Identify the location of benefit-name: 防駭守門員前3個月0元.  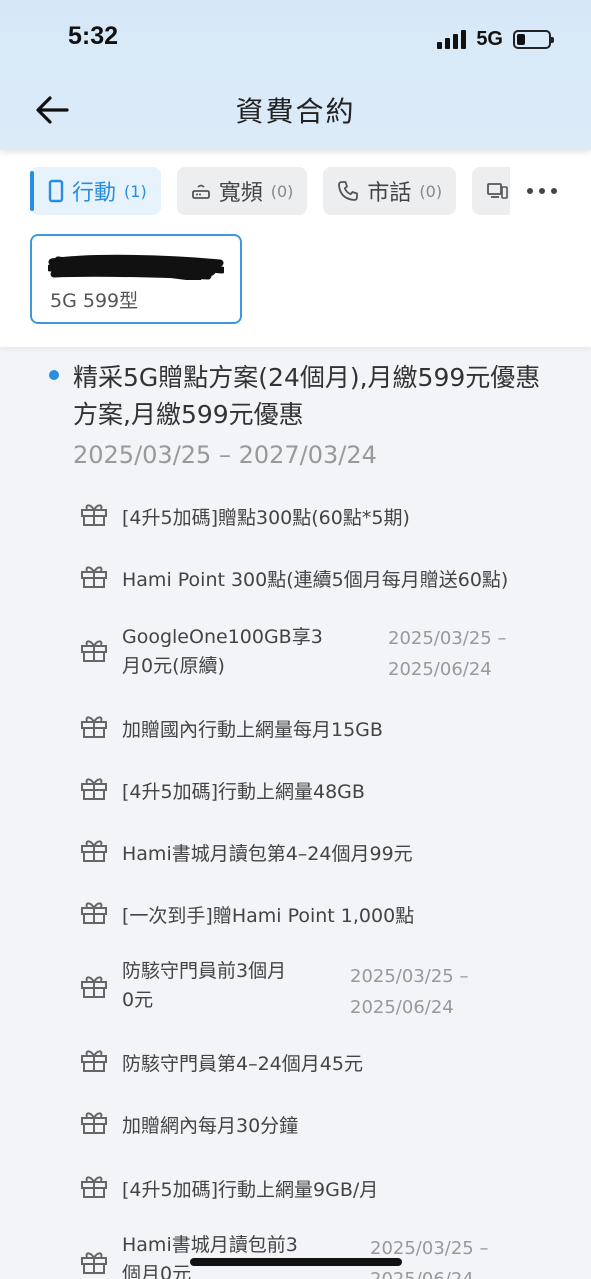
(204, 985).